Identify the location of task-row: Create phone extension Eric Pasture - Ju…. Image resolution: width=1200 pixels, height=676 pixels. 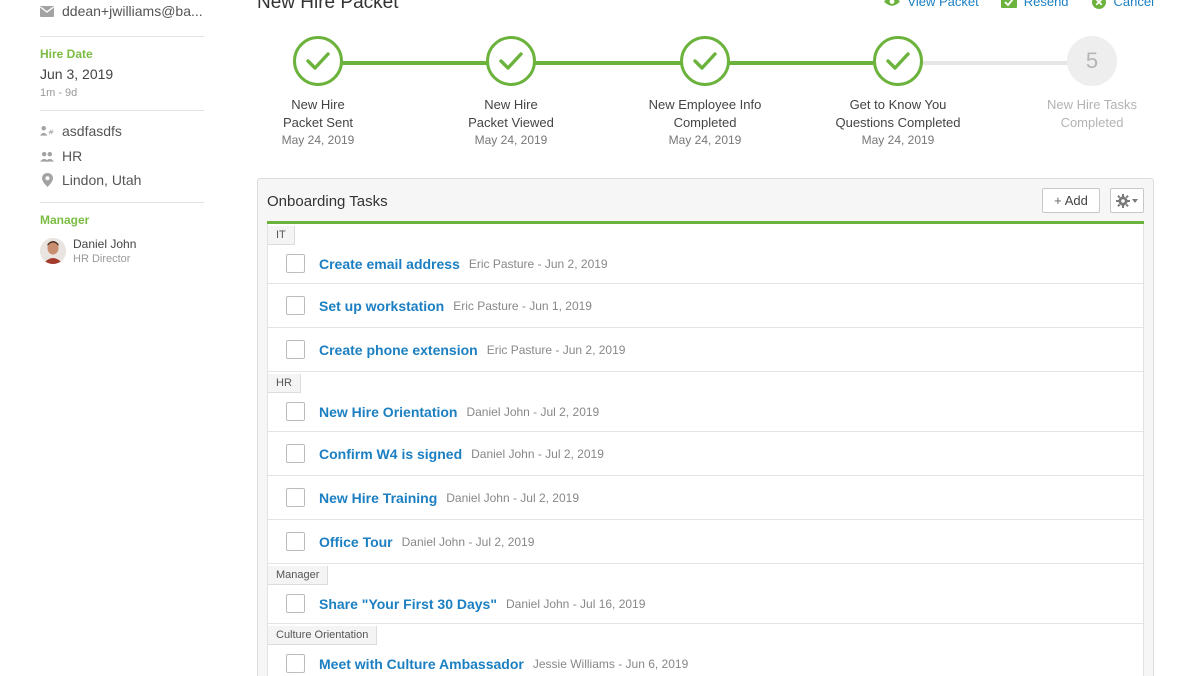
(705, 350).